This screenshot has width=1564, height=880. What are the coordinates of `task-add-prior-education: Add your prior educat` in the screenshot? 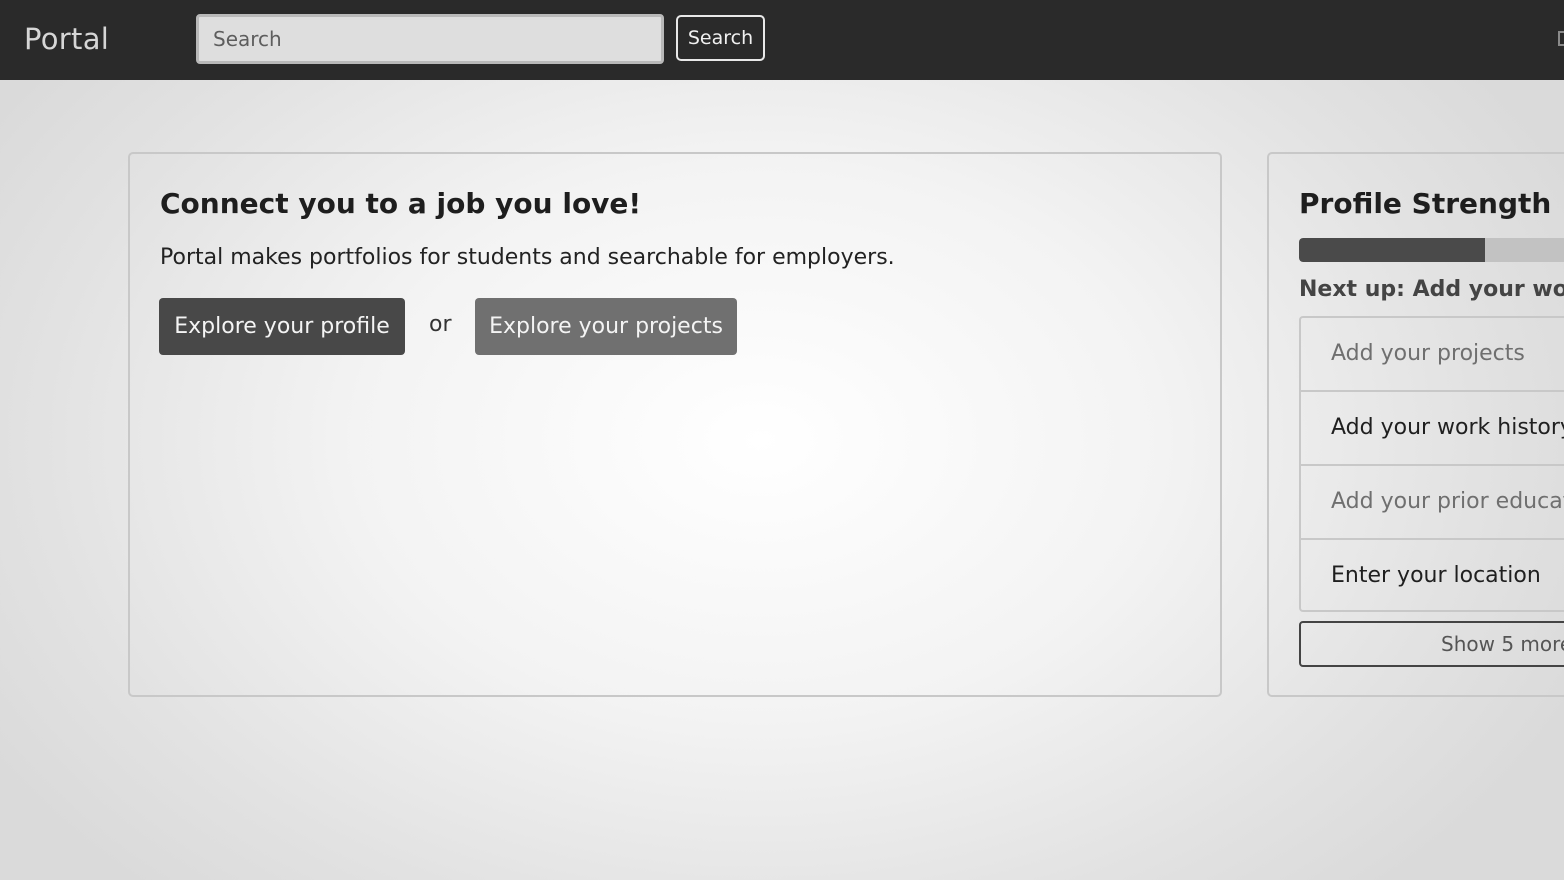 It's located at (1431, 501).